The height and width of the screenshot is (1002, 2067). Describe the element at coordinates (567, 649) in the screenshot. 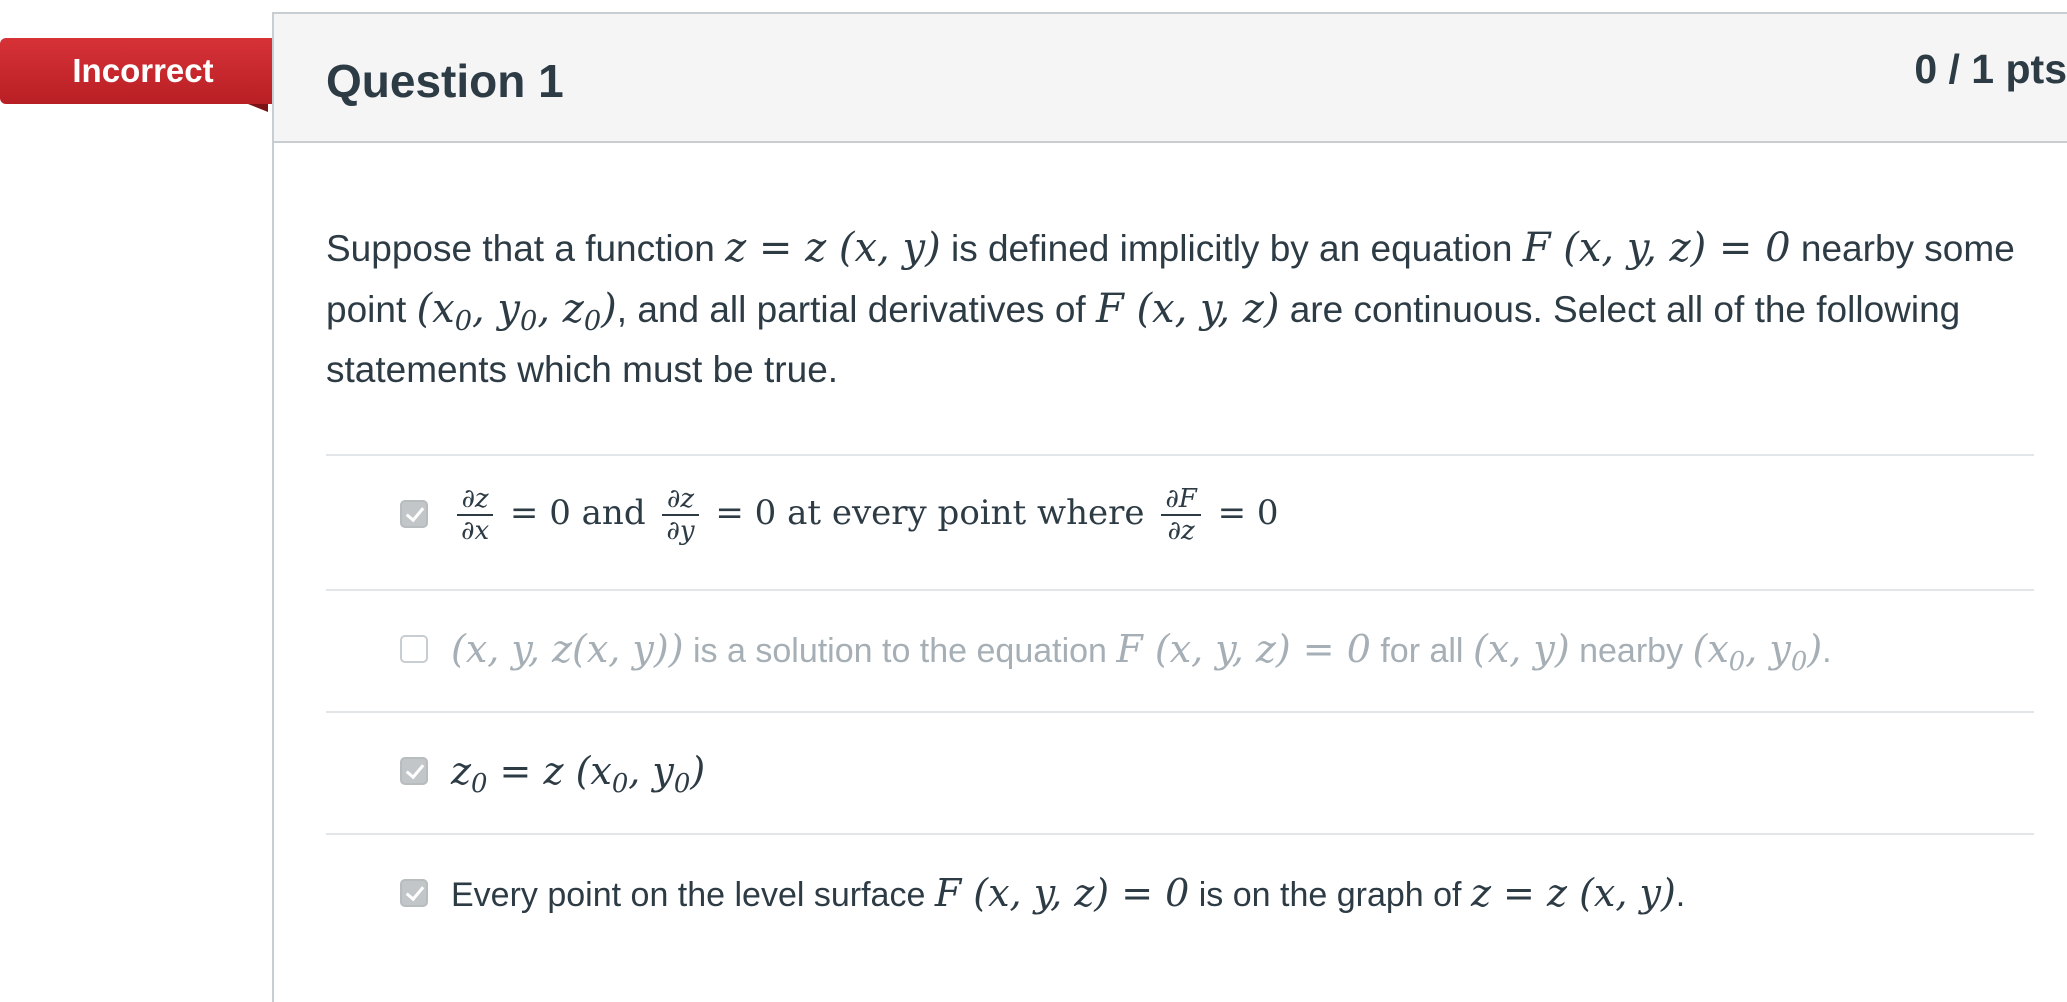

I see `math-expression: (x, y, z(x, y))` at that location.